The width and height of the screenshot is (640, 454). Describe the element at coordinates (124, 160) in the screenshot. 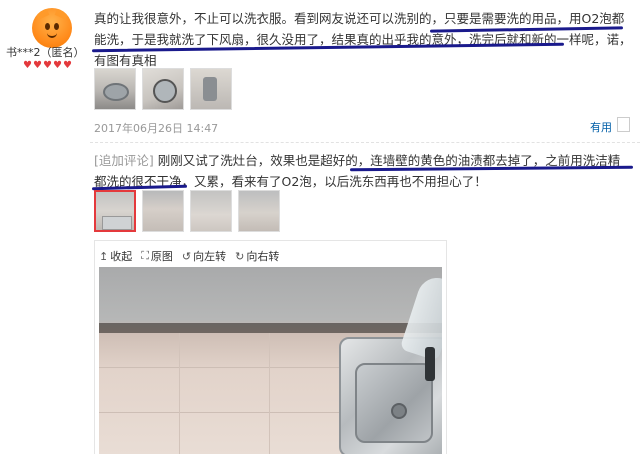

I see `append-tag: [追加评论]` at that location.